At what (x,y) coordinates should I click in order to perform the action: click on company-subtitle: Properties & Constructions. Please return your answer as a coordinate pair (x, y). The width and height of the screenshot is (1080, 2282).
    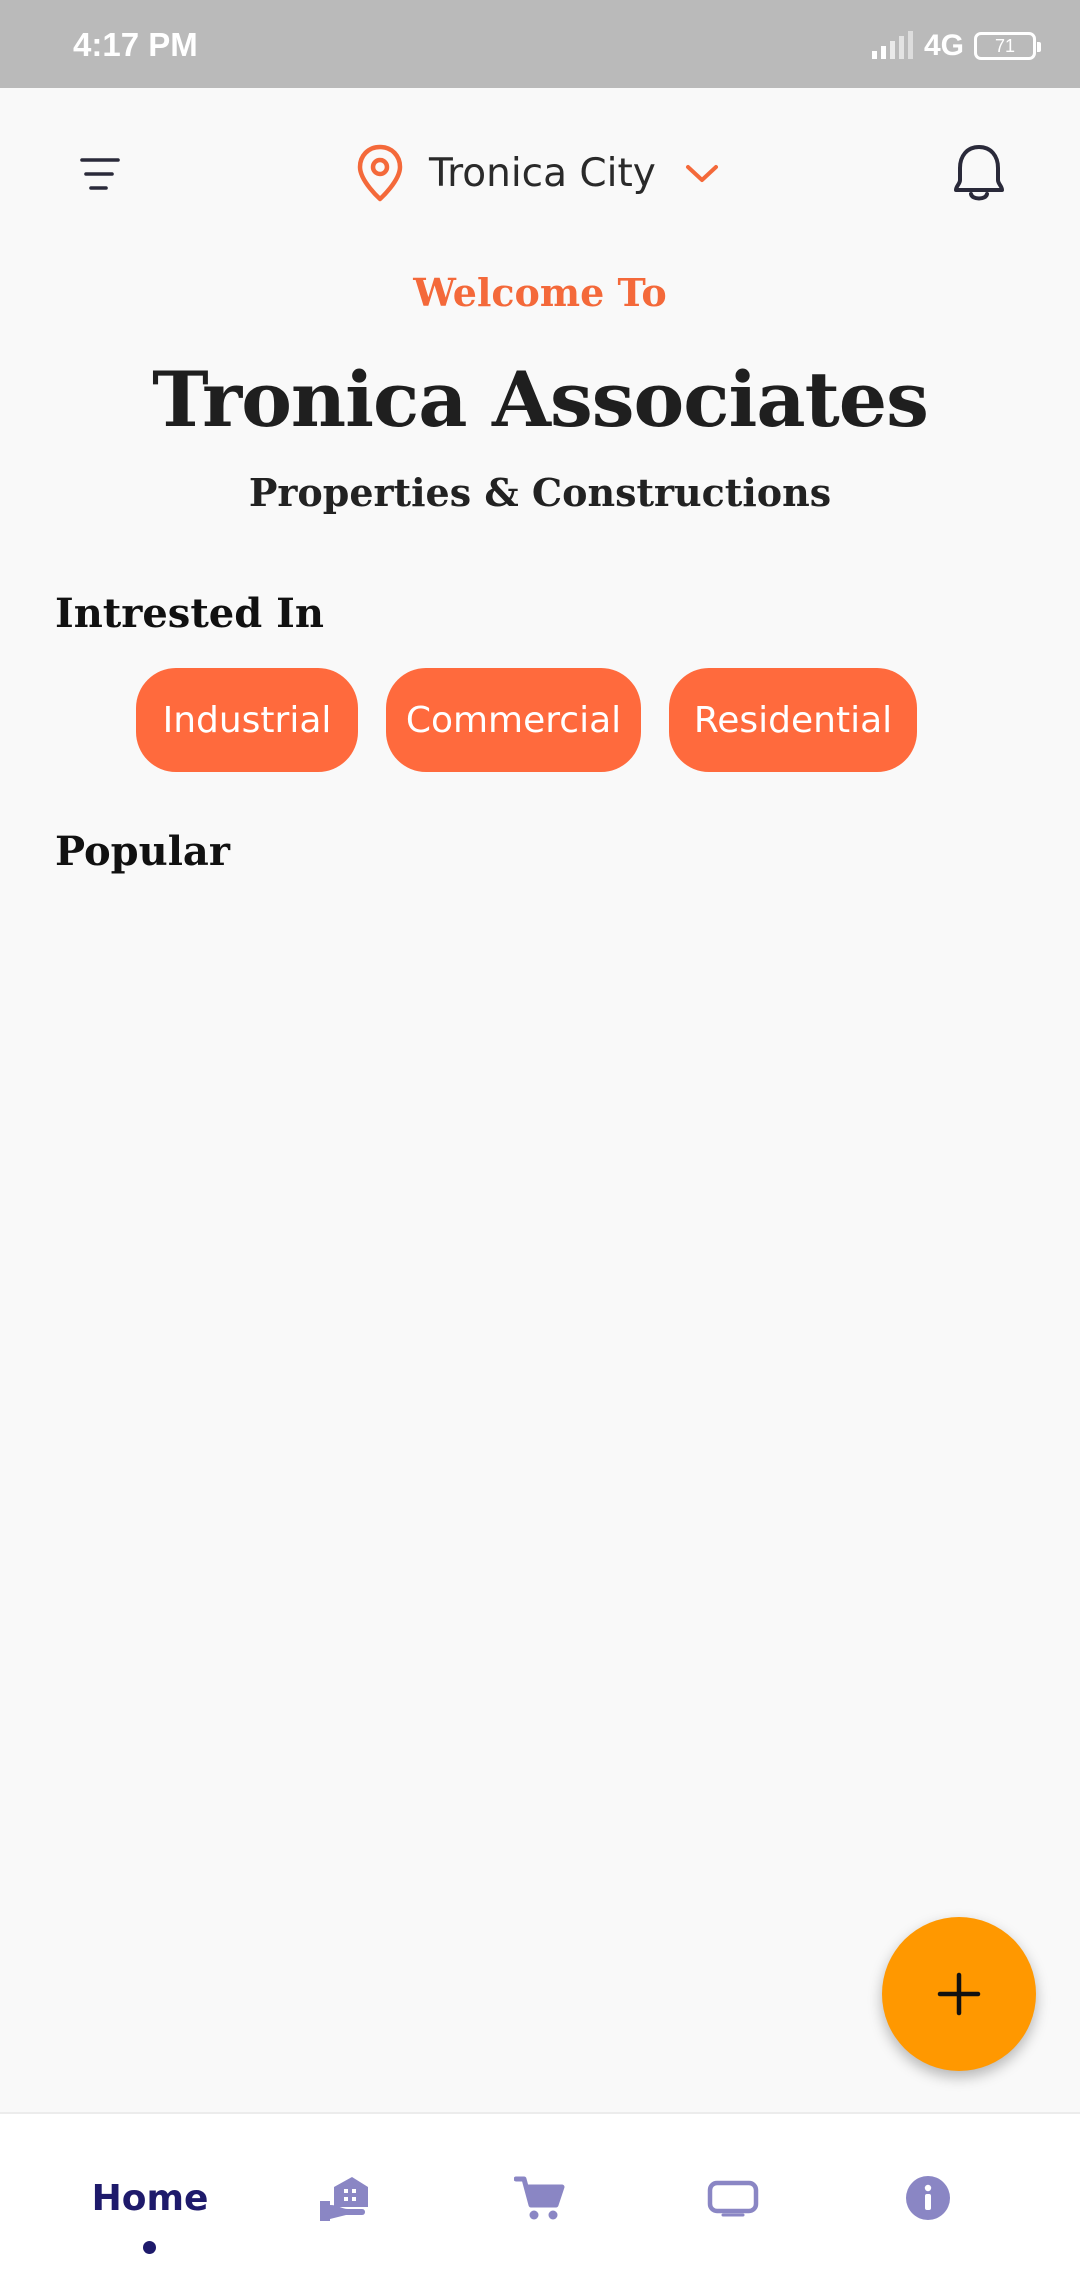
    Looking at the image, I should click on (540, 492).